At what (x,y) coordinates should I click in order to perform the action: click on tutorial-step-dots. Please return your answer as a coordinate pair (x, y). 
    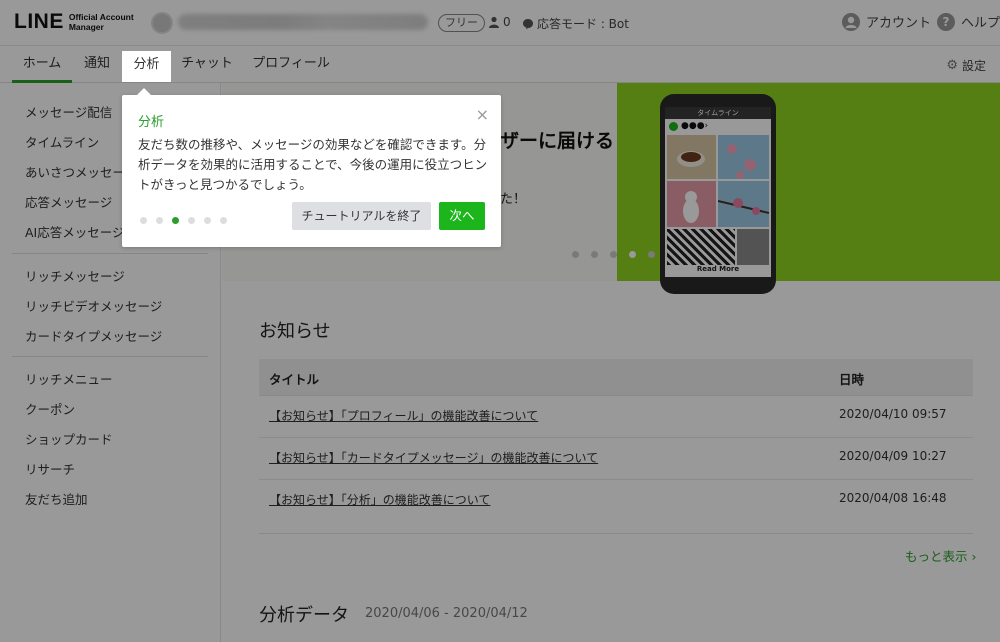
    Looking at the image, I should click on (183, 220).